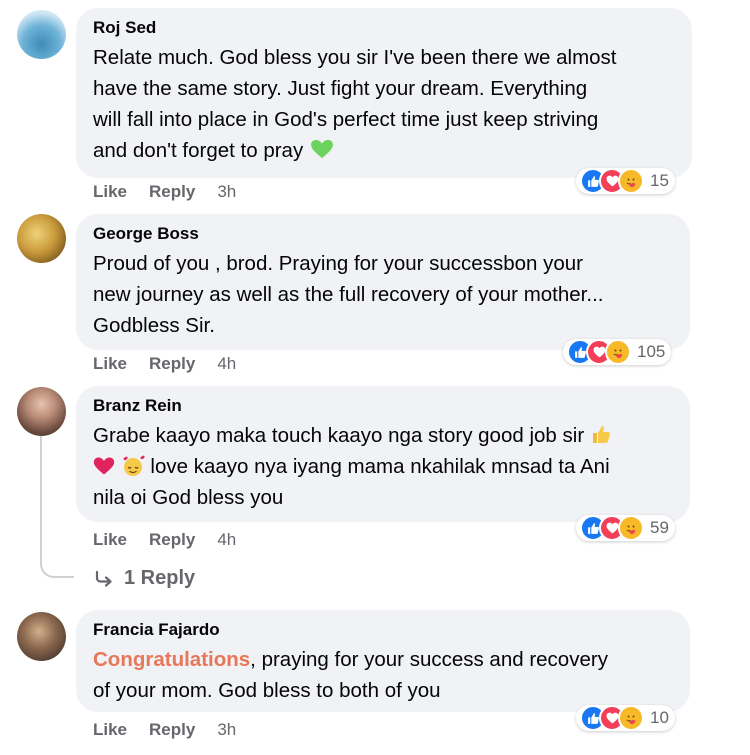  I want to click on reaction-summary: 15, so click(625, 181).